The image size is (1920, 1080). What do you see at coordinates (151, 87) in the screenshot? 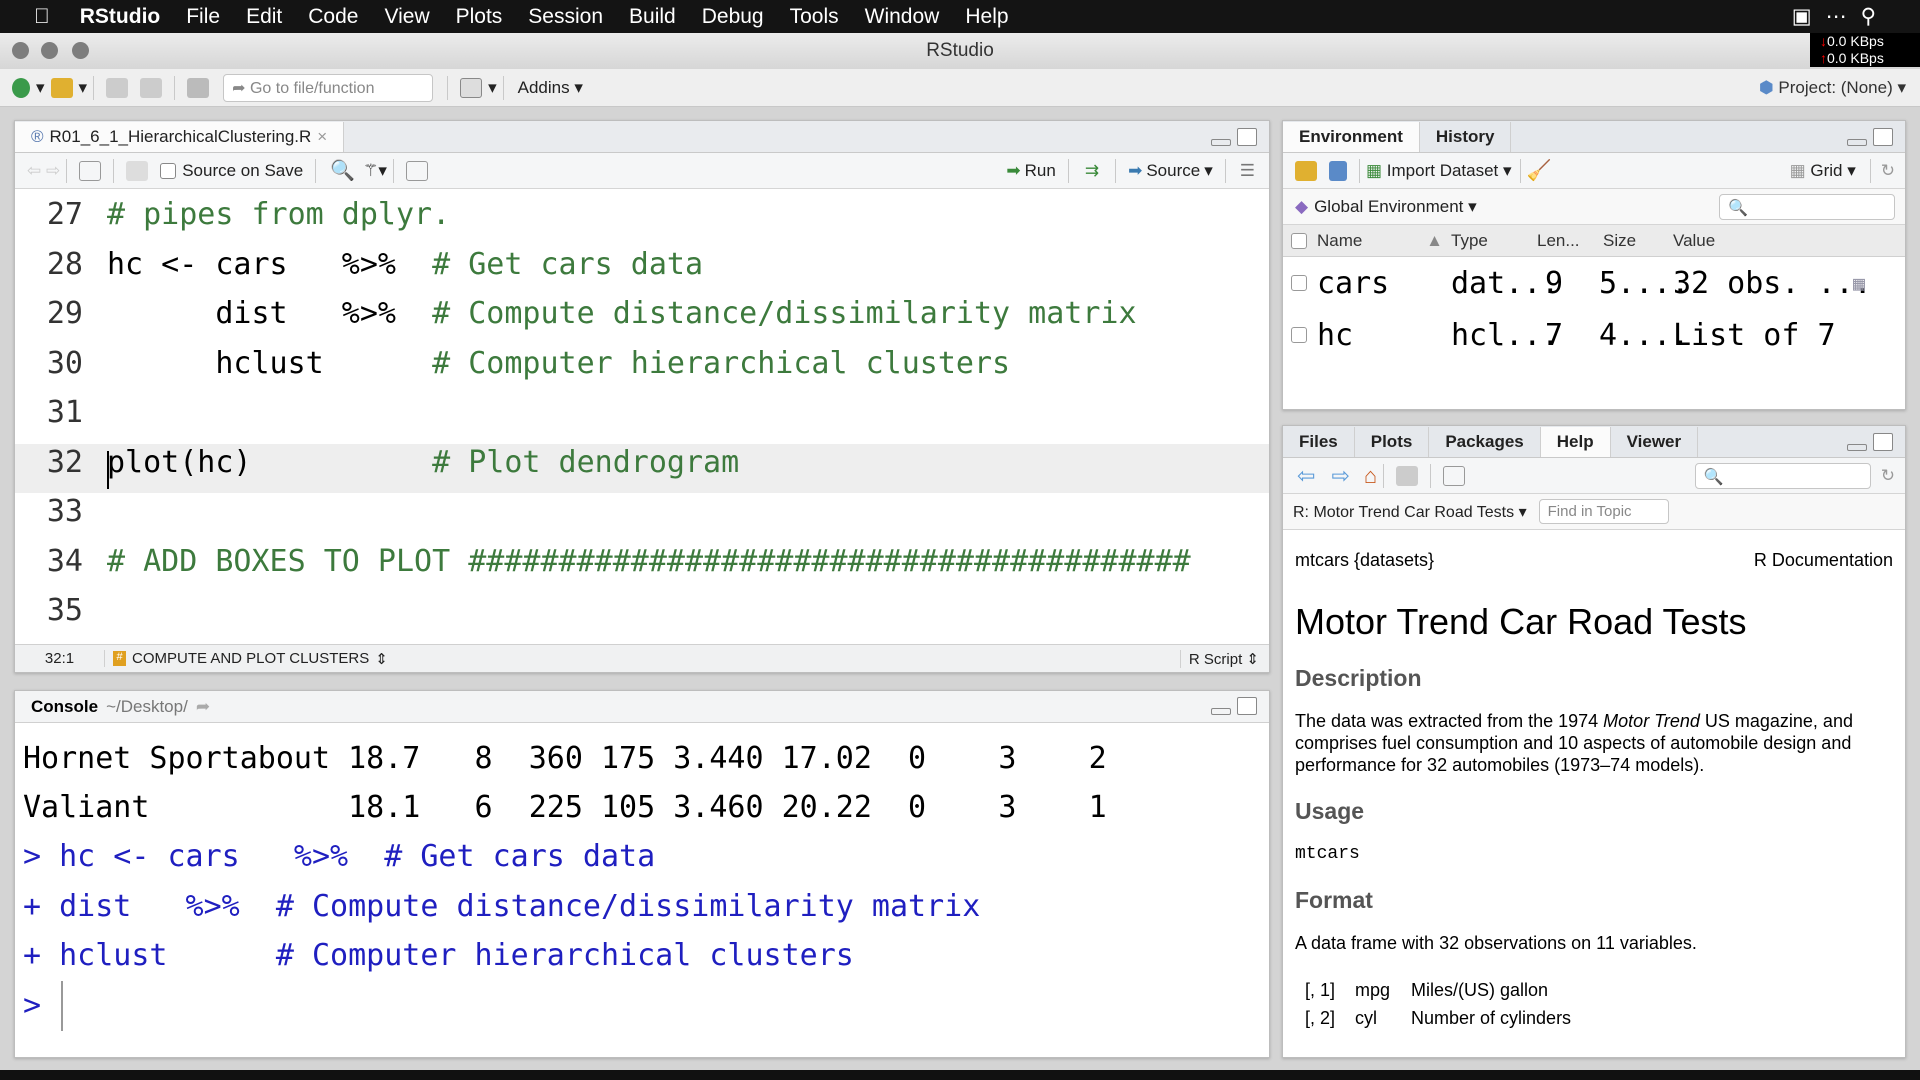
I see `save-all-icon` at bounding box center [151, 87].